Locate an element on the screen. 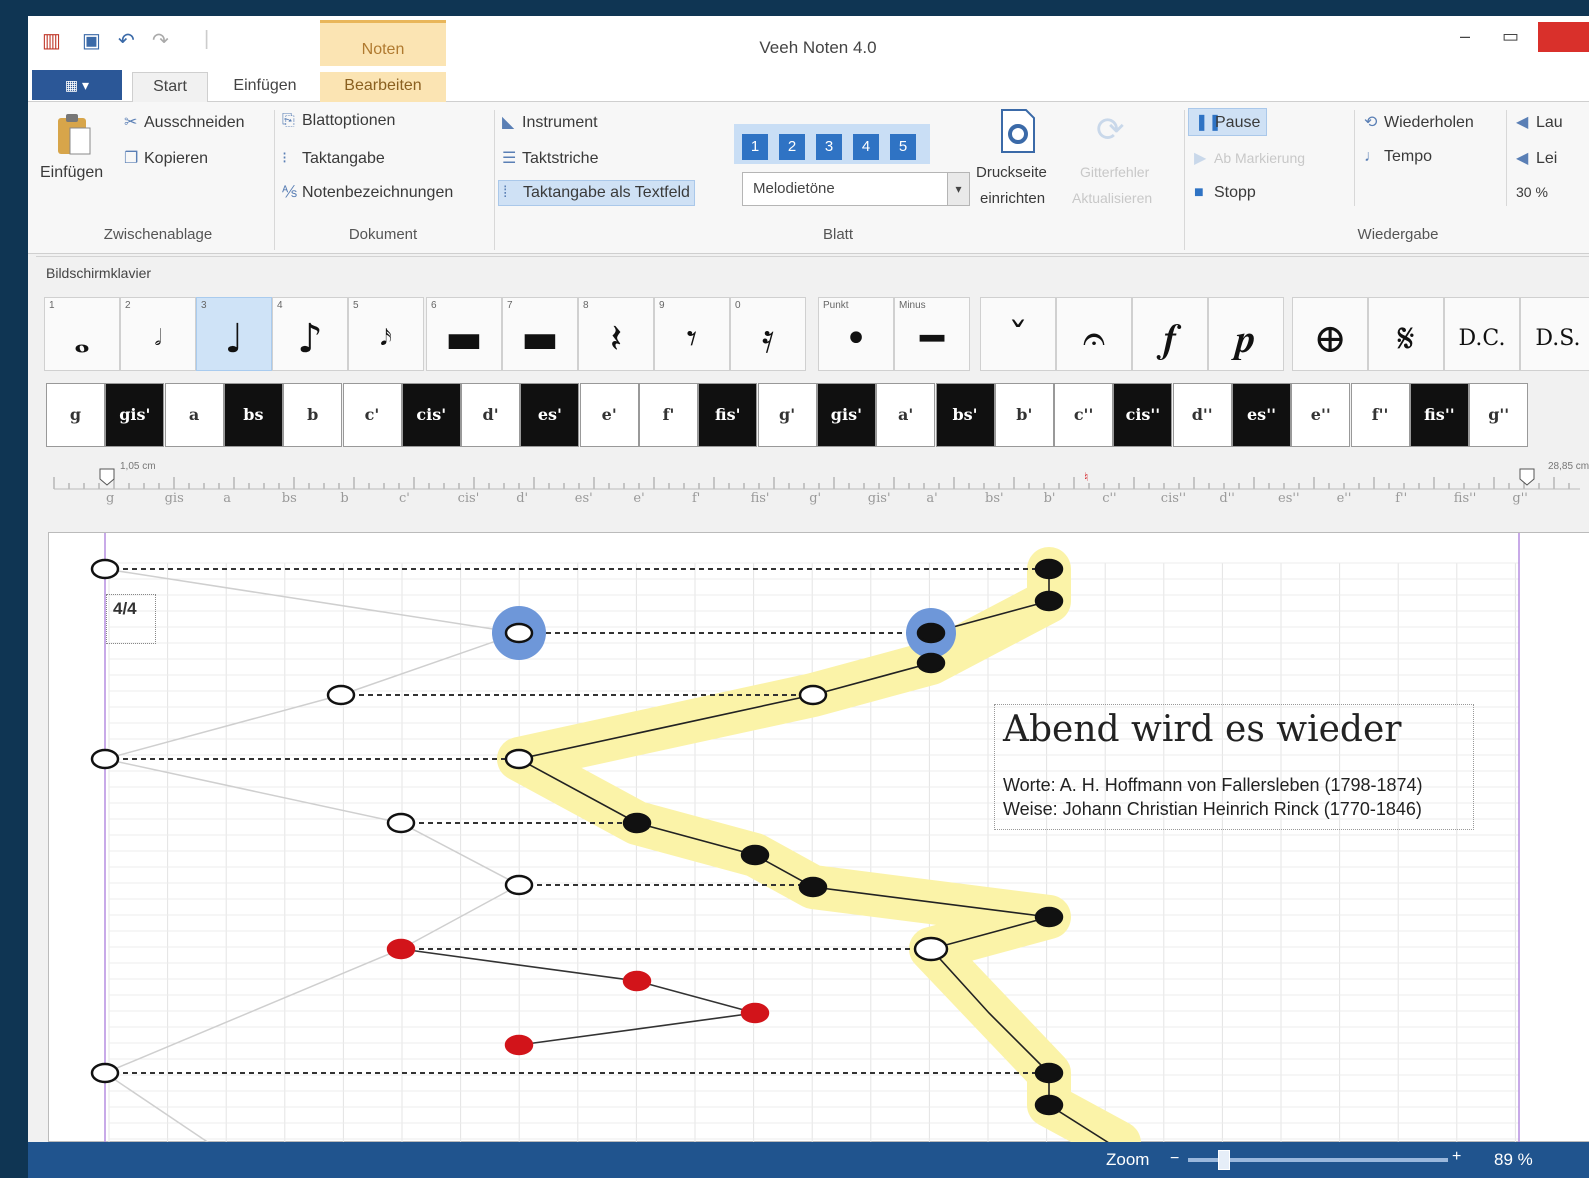  note-button-6: 6 ▬ is located at coordinates (464, 334).